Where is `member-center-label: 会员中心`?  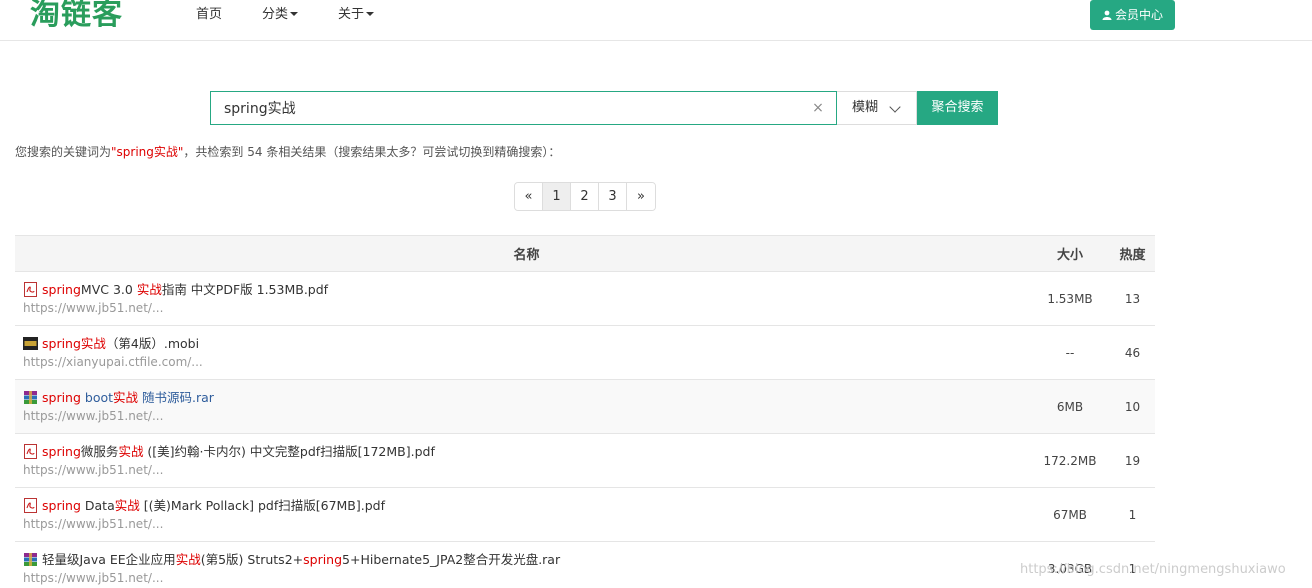
member-center-label: 会员中心 is located at coordinates (1138, 15).